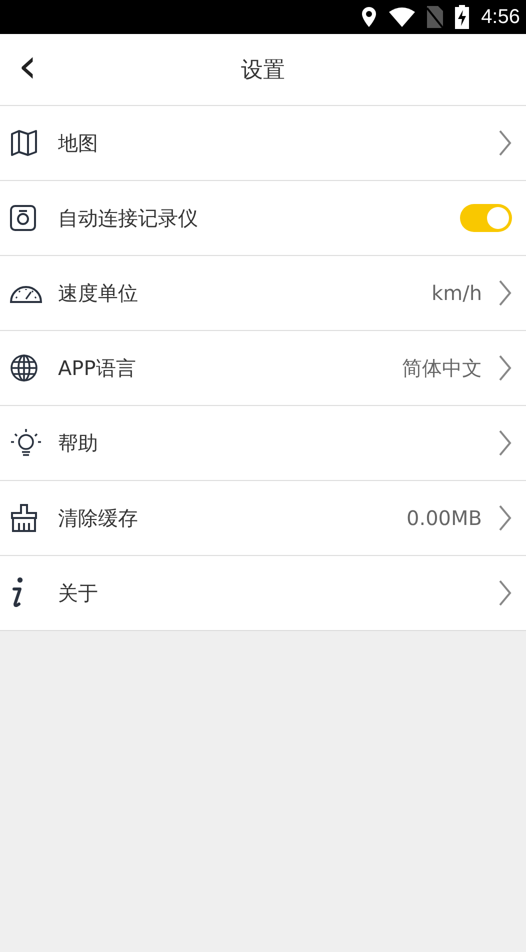  Describe the element at coordinates (486, 218) in the screenshot. I see `toggle-switch` at that location.